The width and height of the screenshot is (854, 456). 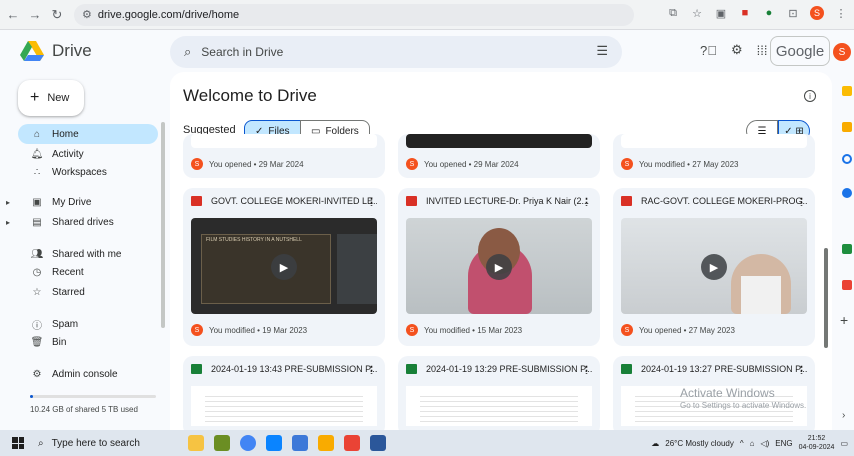 I want to click on new-button-label: New, so click(x=58, y=98).